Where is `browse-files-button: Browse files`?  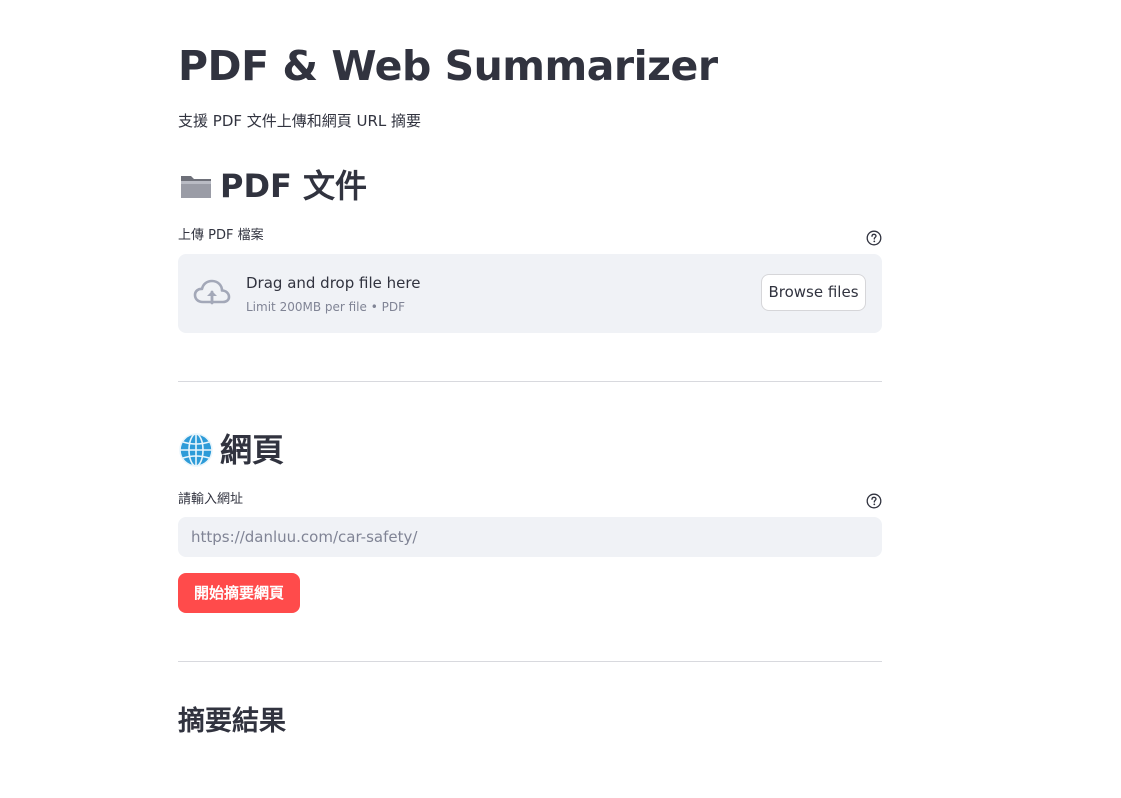 browse-files-button: Browse files is located at coordinates (813, 292).